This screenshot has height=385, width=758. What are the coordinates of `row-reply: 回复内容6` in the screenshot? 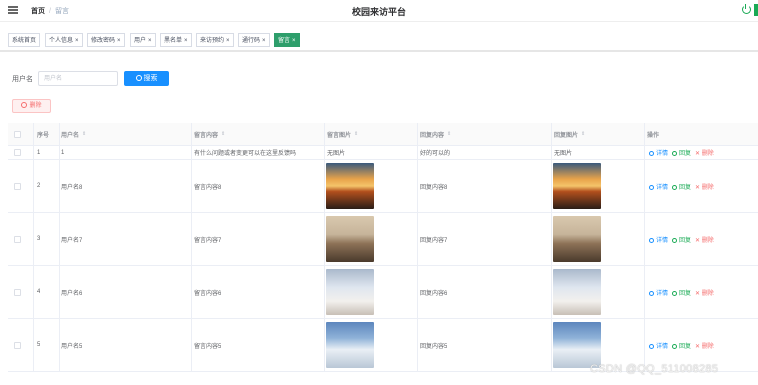 It's located at (434, 293).